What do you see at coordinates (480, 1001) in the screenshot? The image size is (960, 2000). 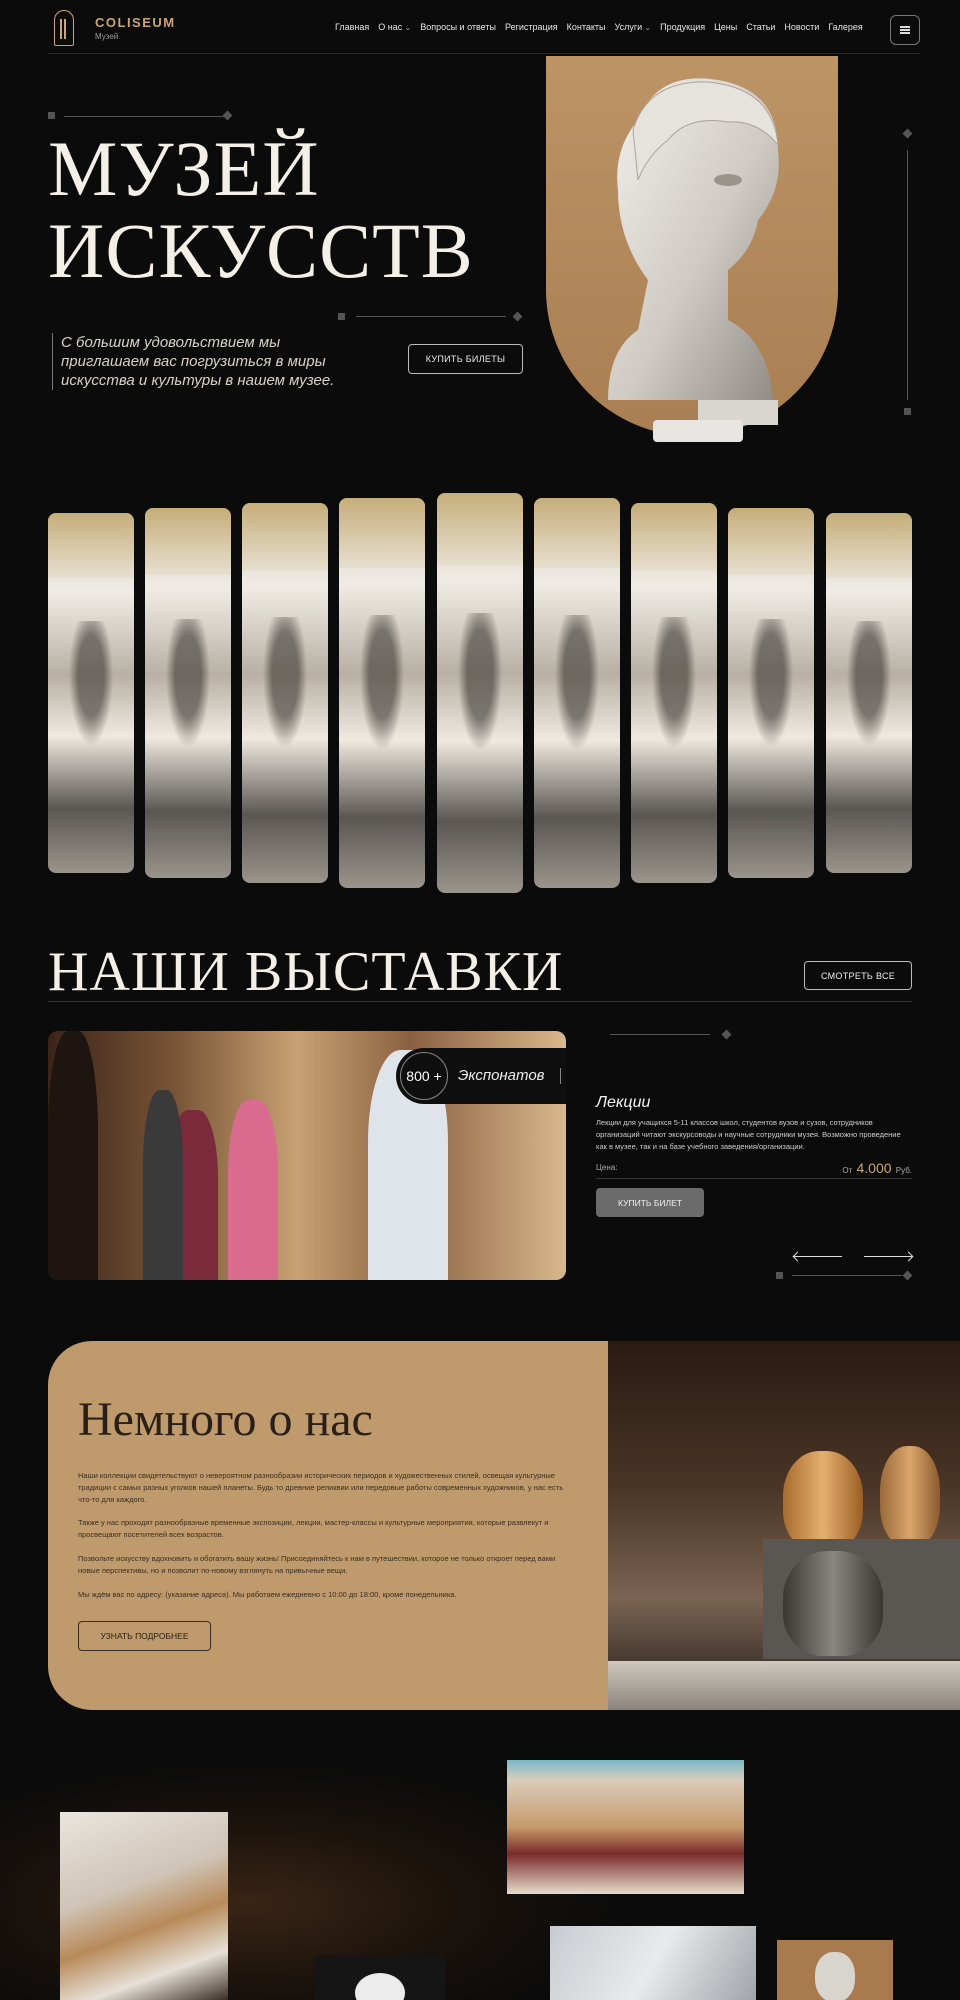 I see `section-divider` at bounding box center [480, 1001].